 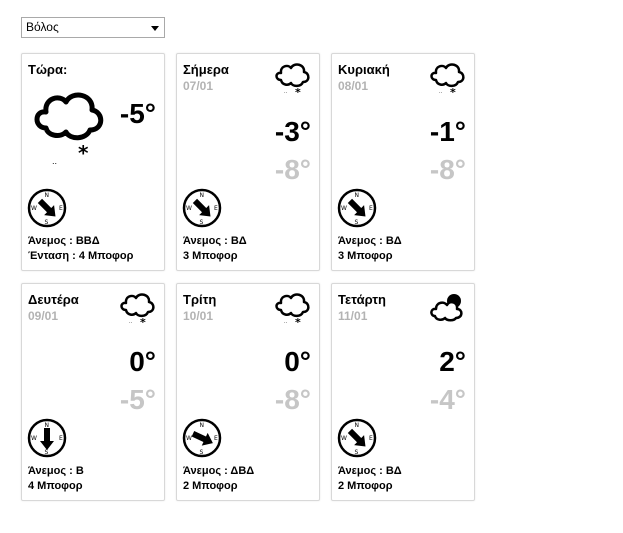 I want to click on compass-s: S, so click(x=47, y=222).